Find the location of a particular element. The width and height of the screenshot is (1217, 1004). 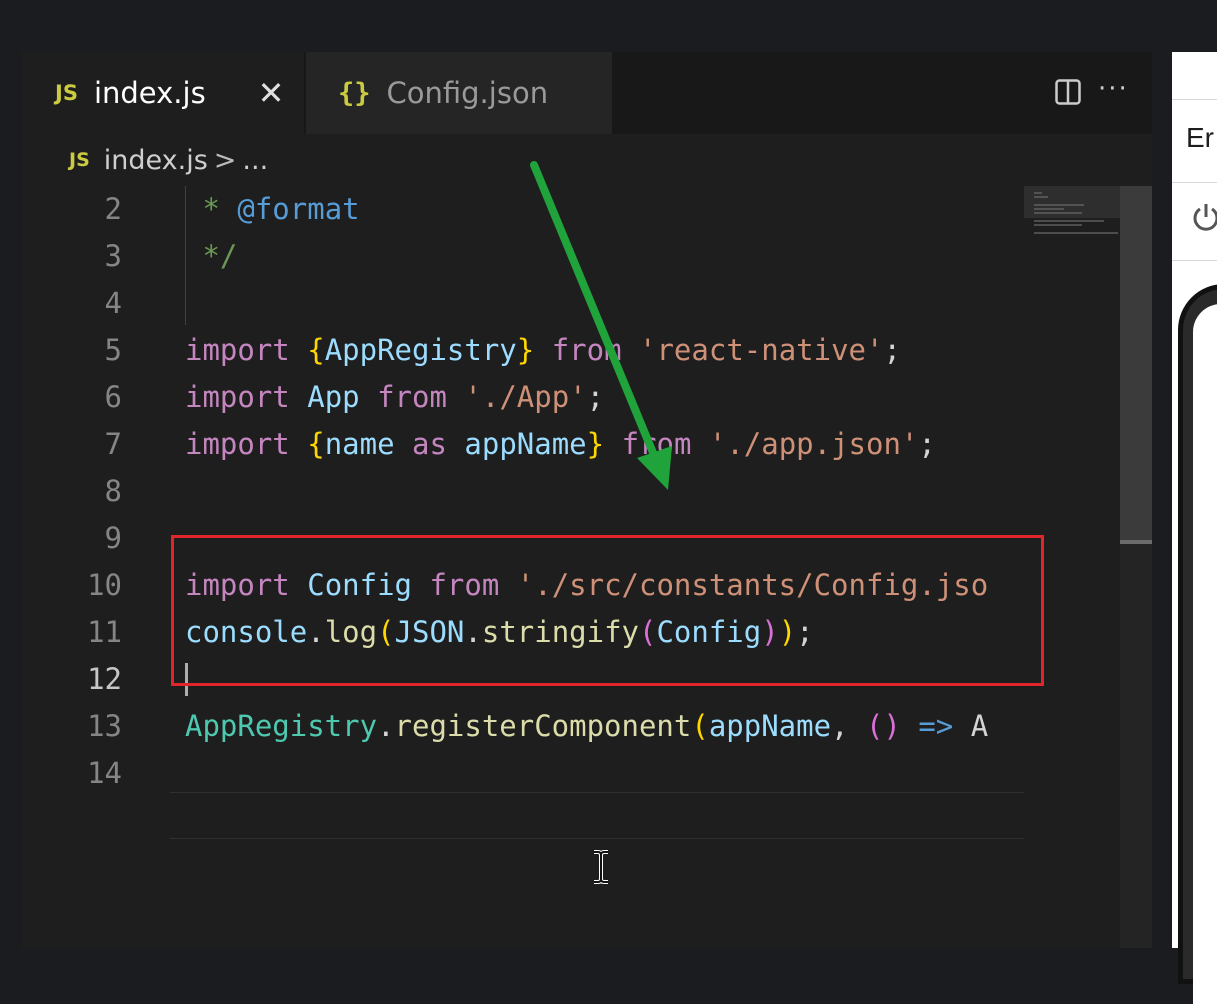

editor-actions: ··· is located at coordinates (1077, 93).